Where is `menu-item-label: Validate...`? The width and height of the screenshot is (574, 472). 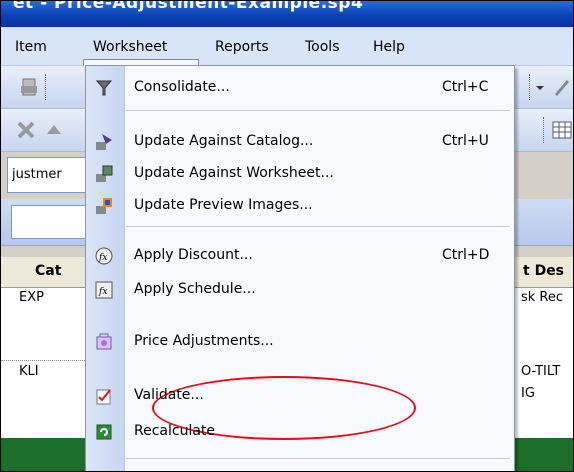
menu-item-label: Validate... is located at coordinates (169, 395).